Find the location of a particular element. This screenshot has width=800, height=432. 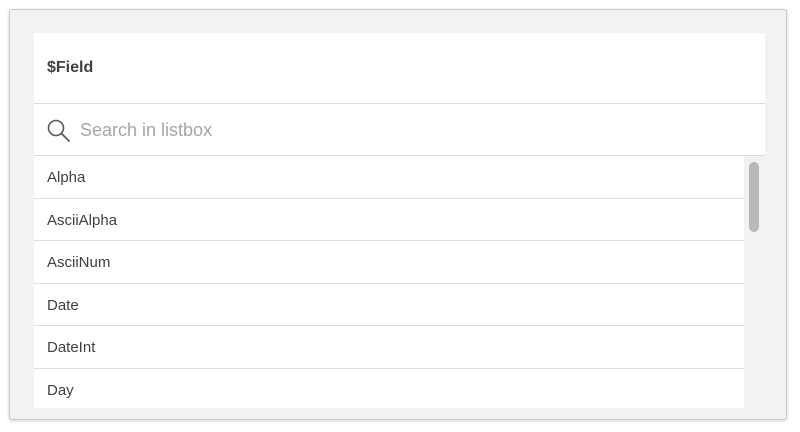

list-item-day: Day is located at coordinates (389, 388).